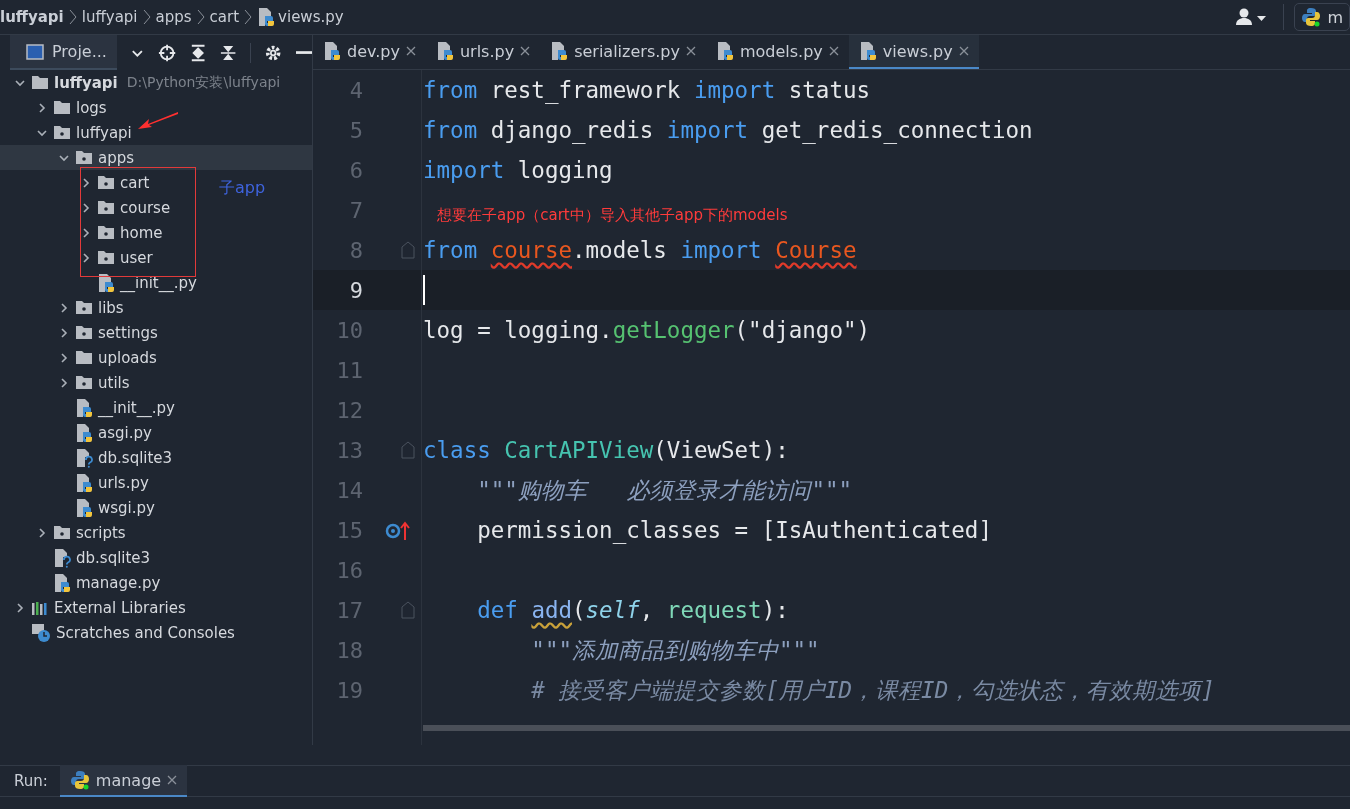 This screenshot has height=809, width=1350. Describe the element at coordinates (355, 290) in the screenshot. I see `line-number: 9` at that location.